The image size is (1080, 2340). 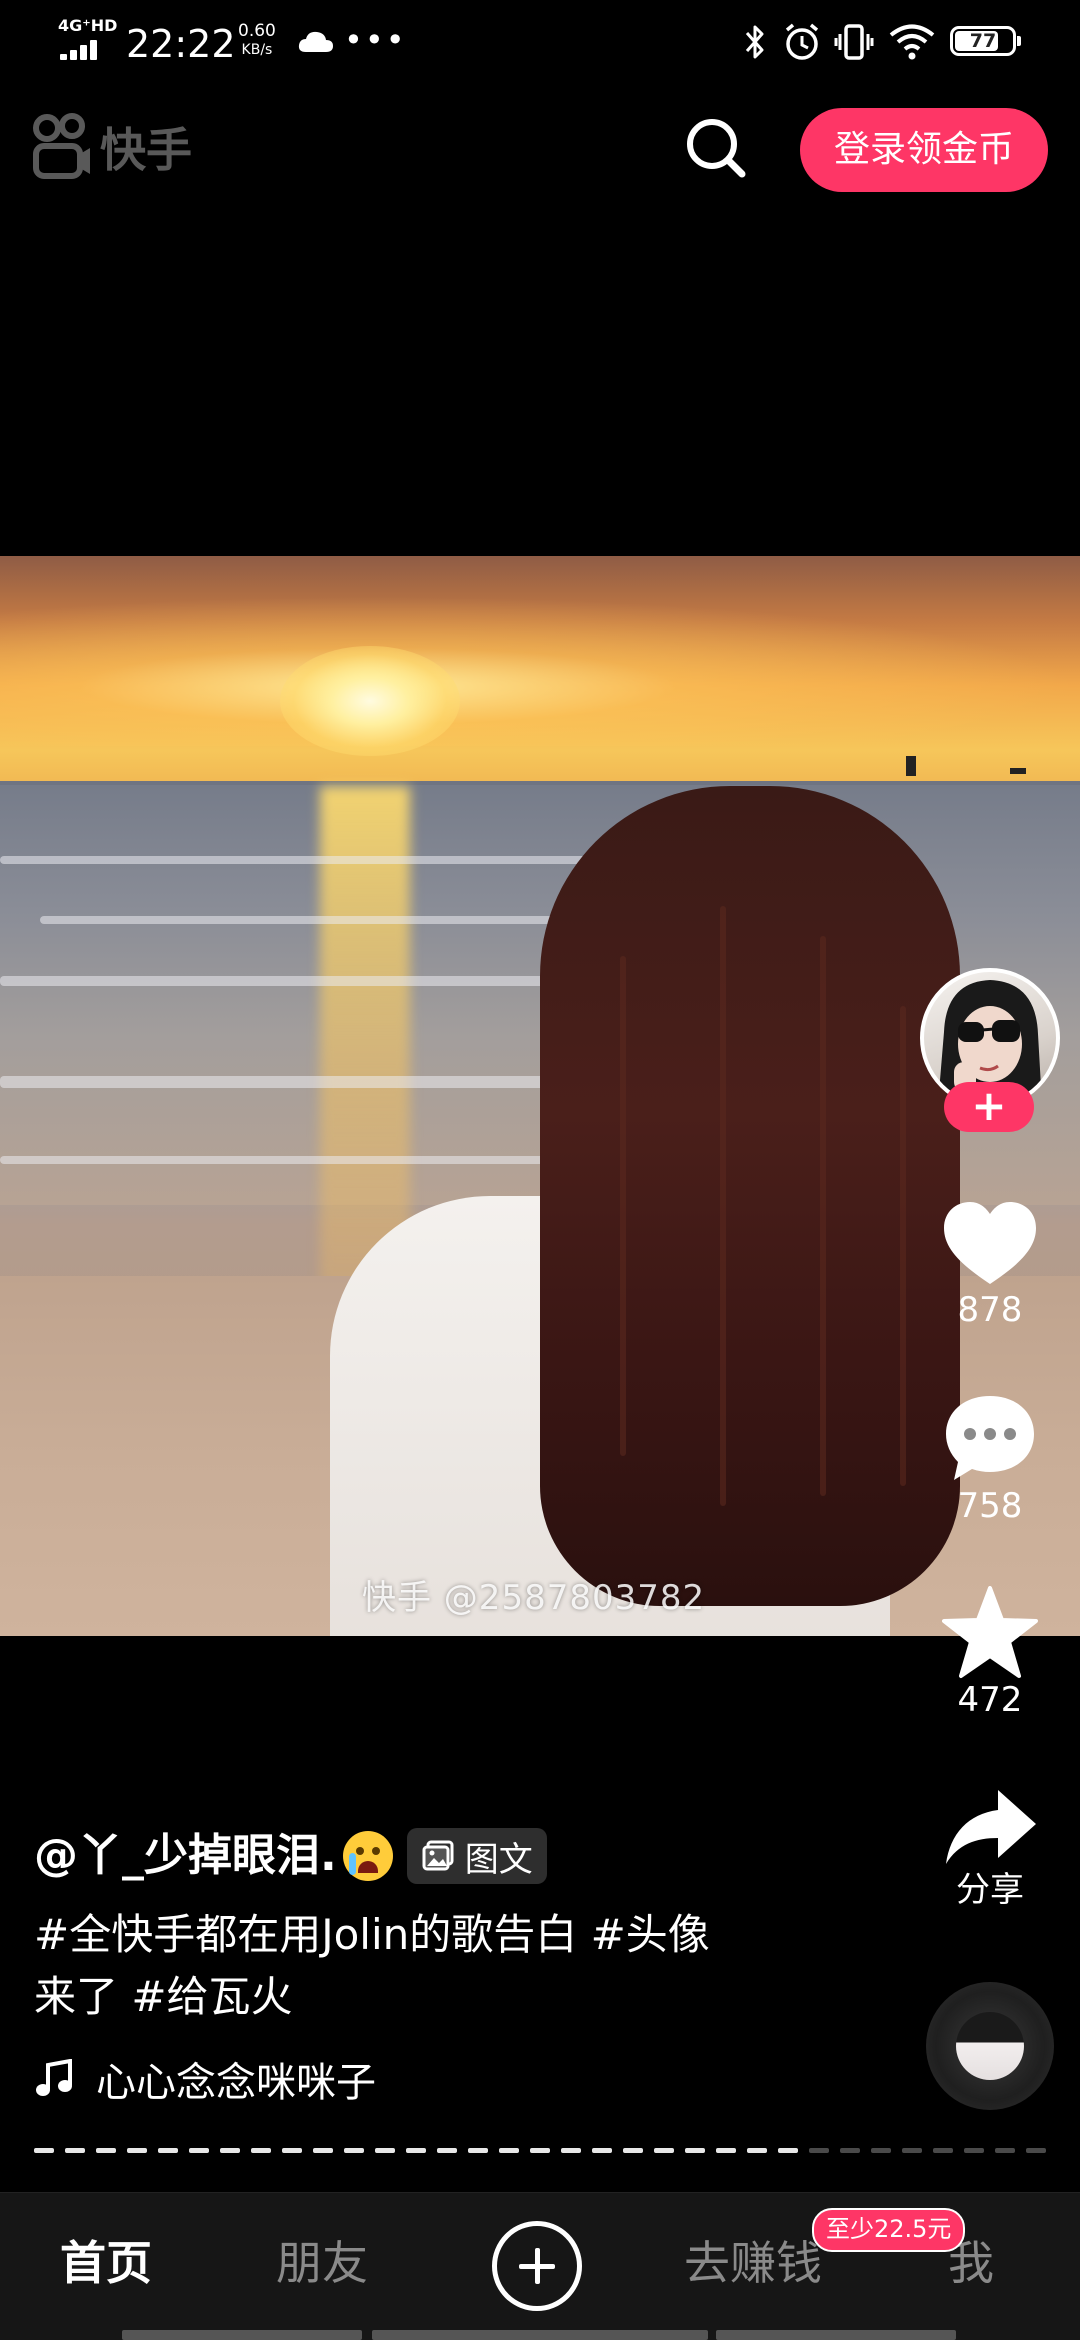 What do you see at coordinates (367, 1867) in the screenshot?
I see `emoji-mouth` at bounding box center [367, 1867].